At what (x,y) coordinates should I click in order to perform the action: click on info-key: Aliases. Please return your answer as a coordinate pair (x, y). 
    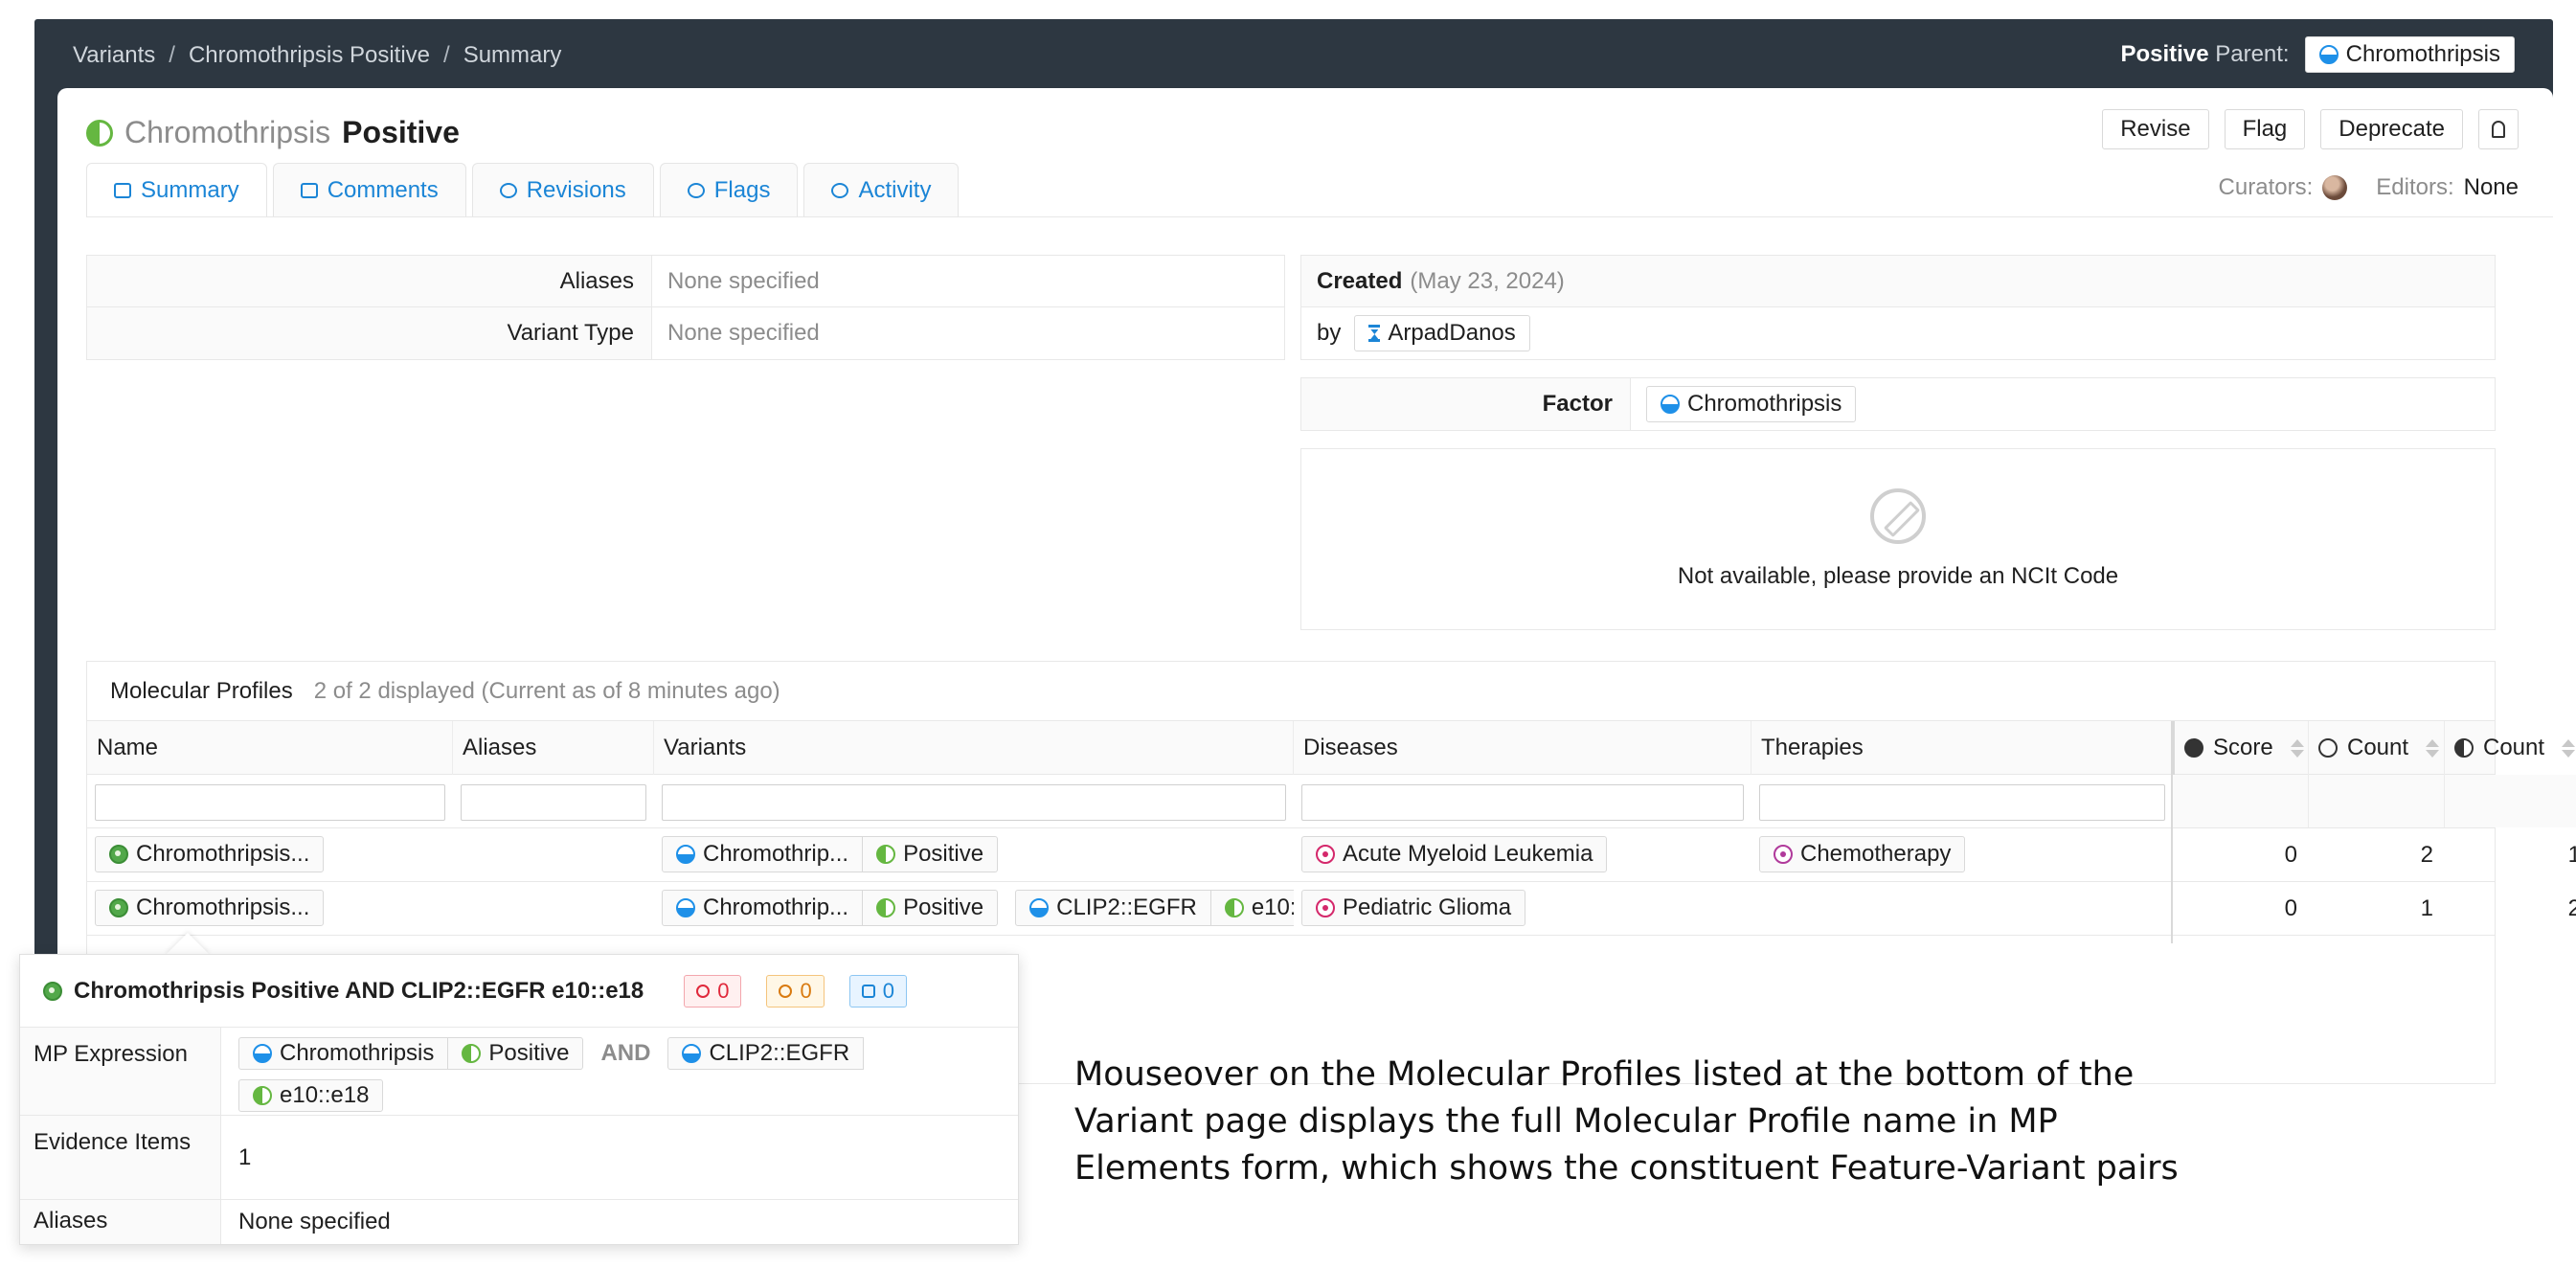
    Looking at the image, I should click on (369, 281).